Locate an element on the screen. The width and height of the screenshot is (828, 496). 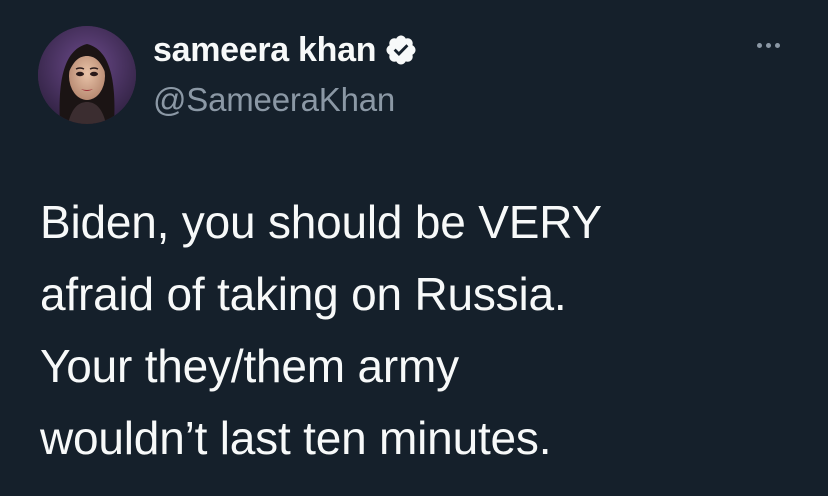
more-options-button is located at coordinates (768, 45).